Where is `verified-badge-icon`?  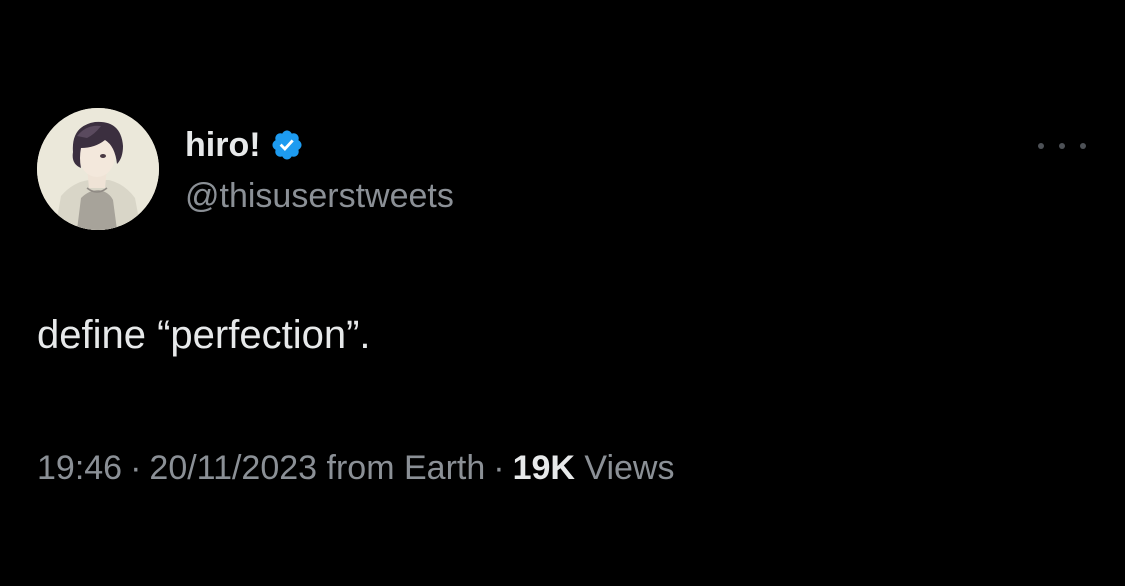 verified-badge-icon is located at coordinates (287, 145).